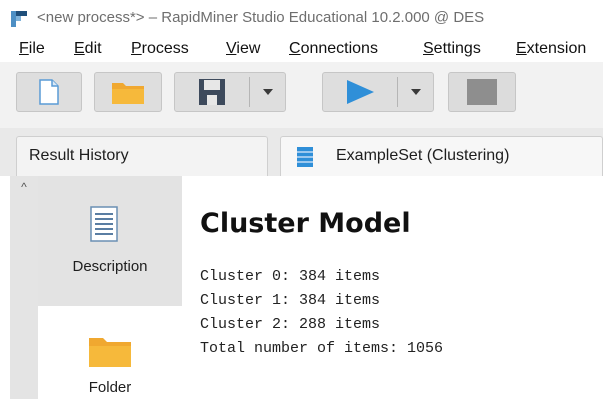 Image resolution: width=603 pixels, height=399 pixels. Describe the element at coordinates (165, 48) in the screenshot. I see `menu-process-label: rocess` at that location.